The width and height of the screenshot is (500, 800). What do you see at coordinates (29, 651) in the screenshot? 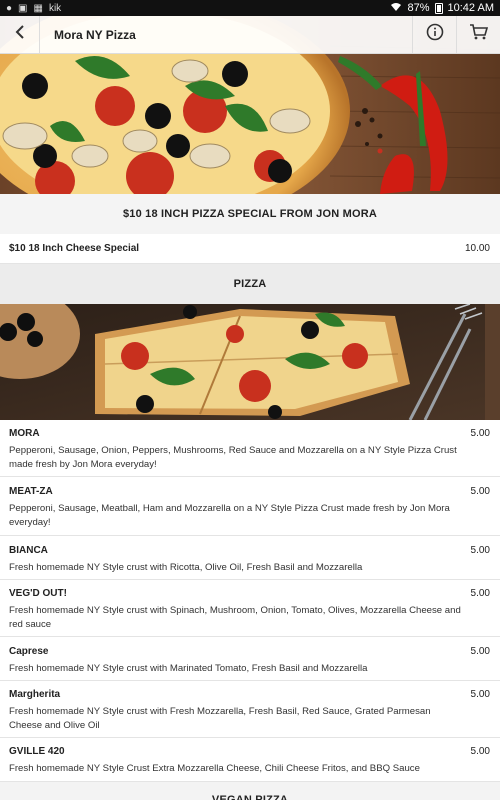
I see `menu-item-name: Caprese` at bounding box center [29, 651].